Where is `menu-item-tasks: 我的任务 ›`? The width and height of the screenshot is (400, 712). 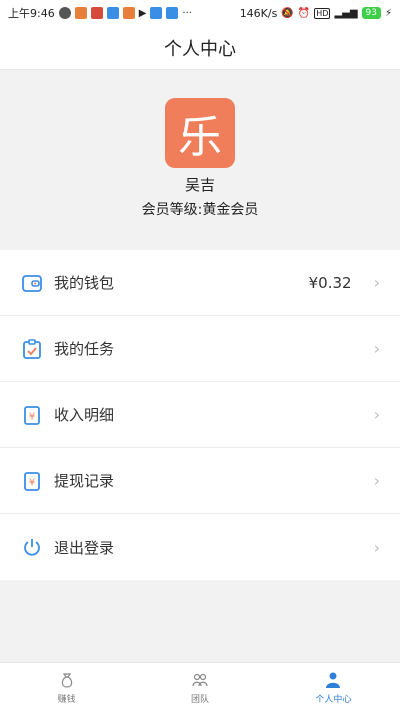
menu-item-tasks: 我的任务 › is located at coordinates (200, 349).